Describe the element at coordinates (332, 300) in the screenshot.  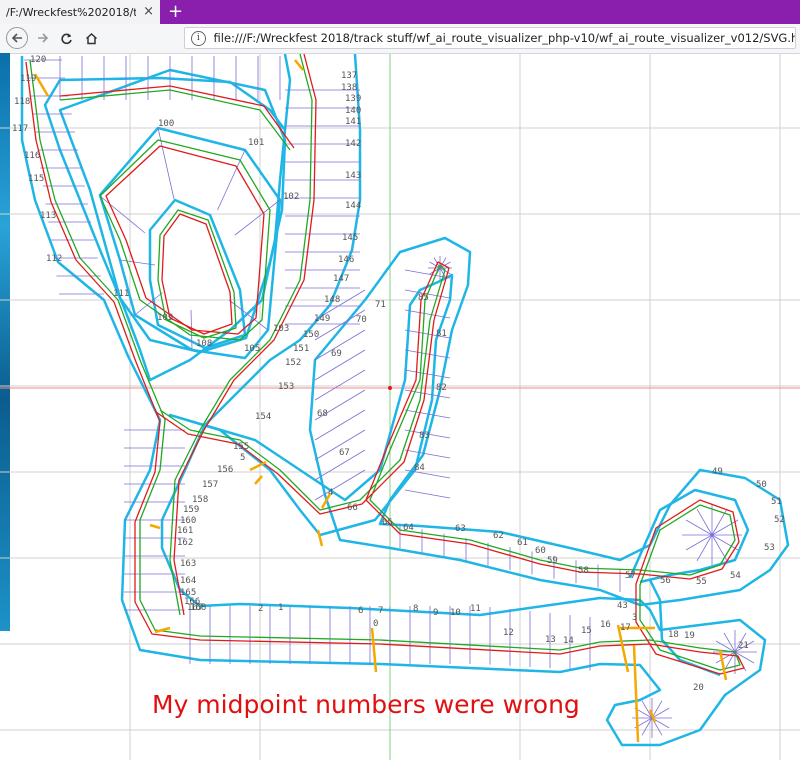
I see `waypoint-label: 148` at that location.